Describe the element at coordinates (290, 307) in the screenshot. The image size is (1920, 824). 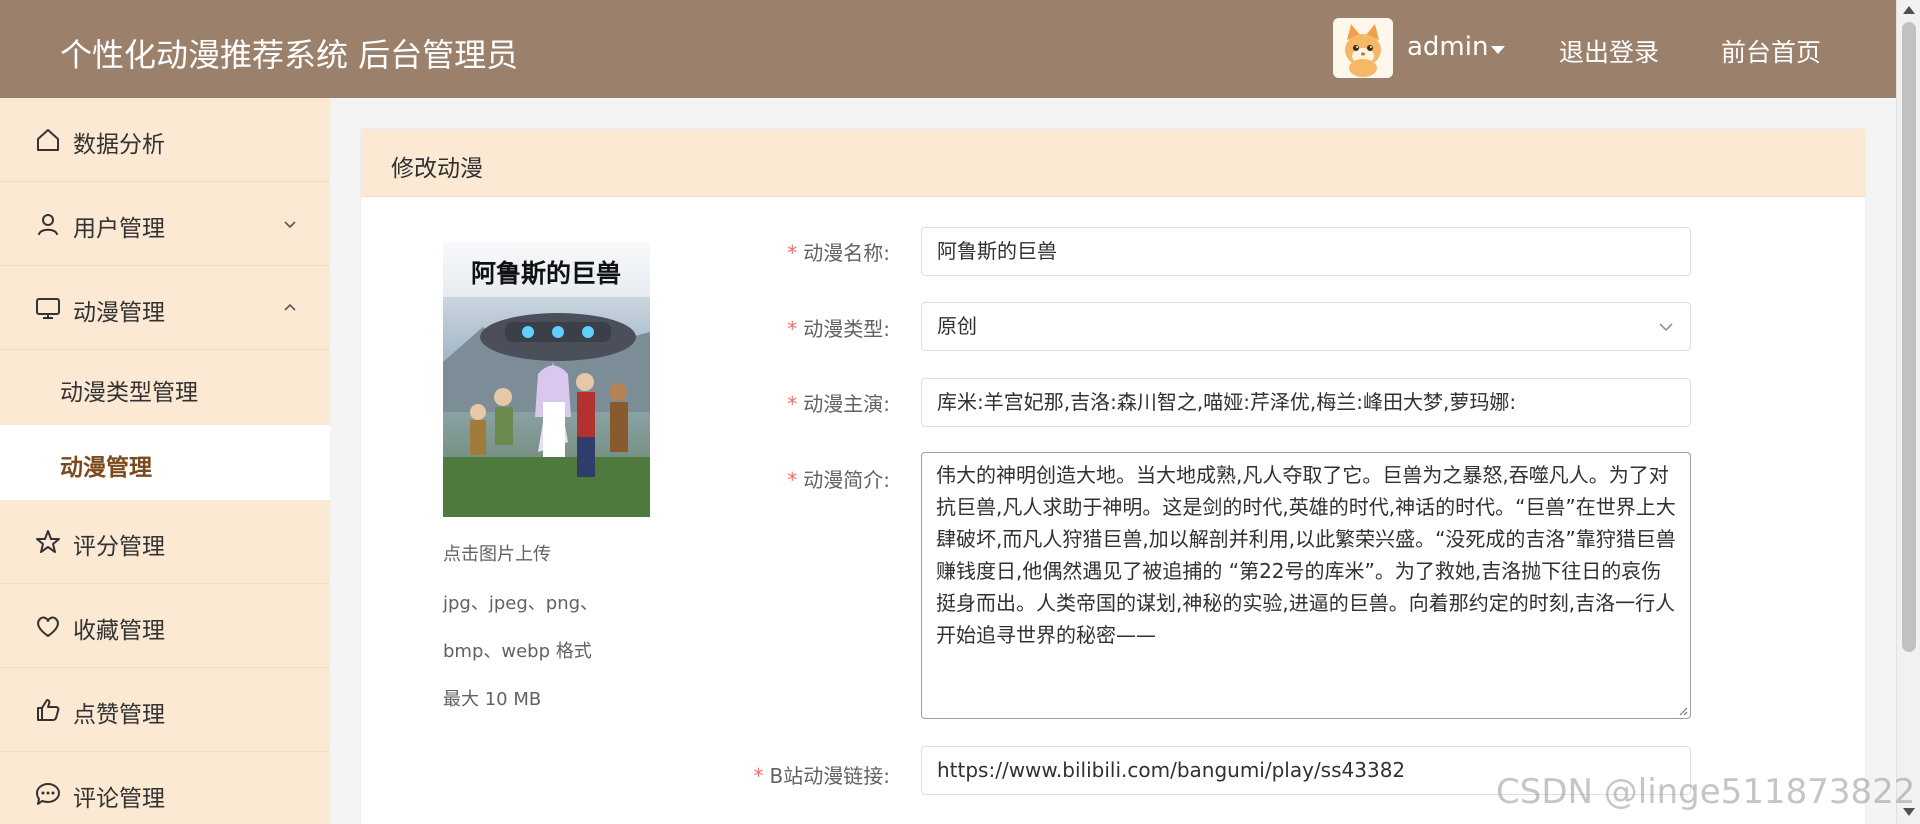
I see `chevron-up-icon` at that location.